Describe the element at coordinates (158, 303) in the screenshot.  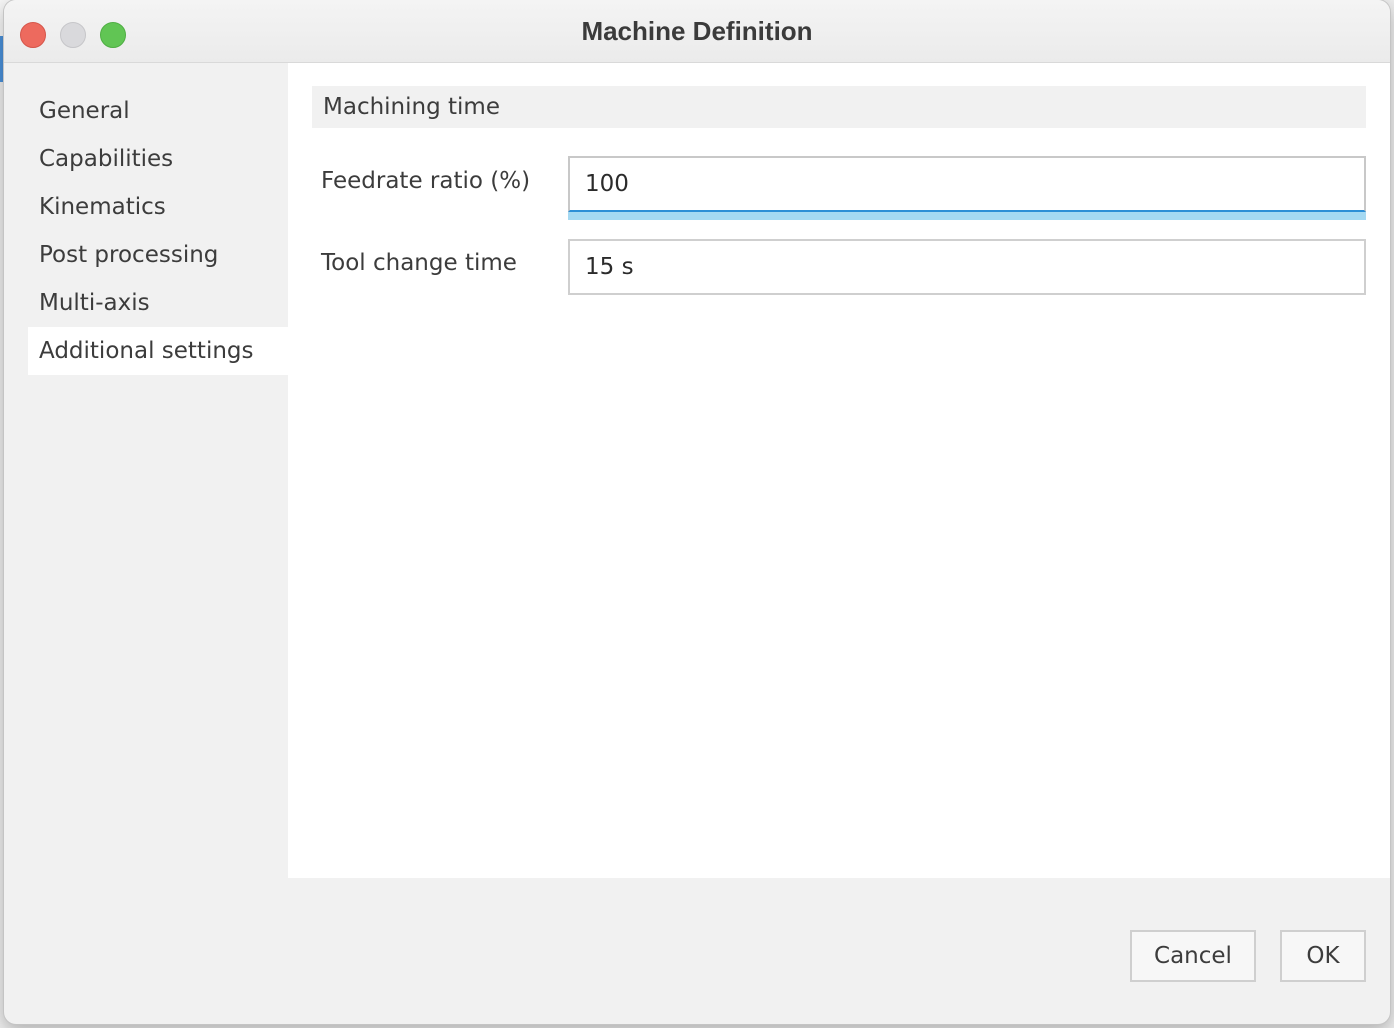
I see `sidebar-item-multi-axis: Multi-axis` at that location.